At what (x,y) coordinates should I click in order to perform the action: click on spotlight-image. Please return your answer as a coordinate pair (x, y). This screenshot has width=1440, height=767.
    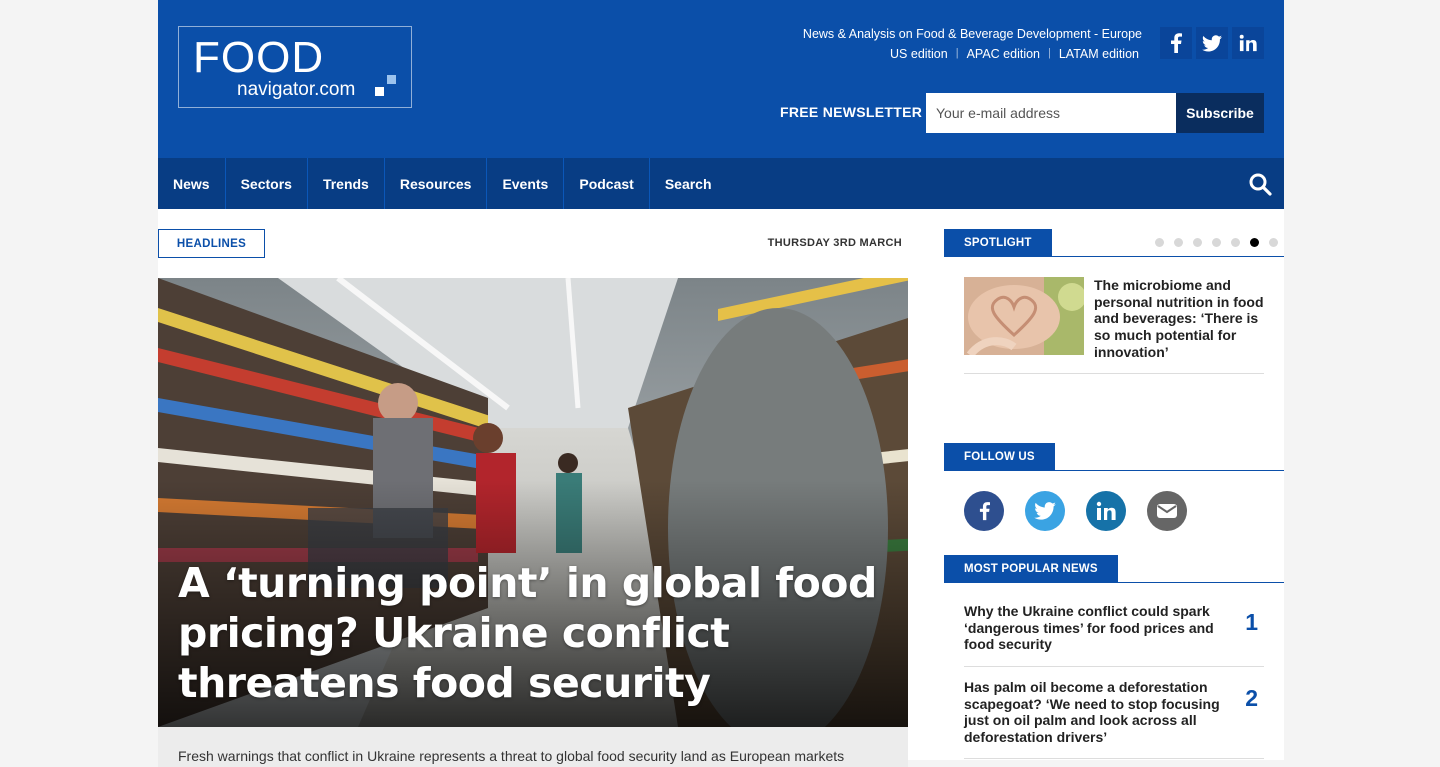
    Looking at the image, I should click on (1024, 316).